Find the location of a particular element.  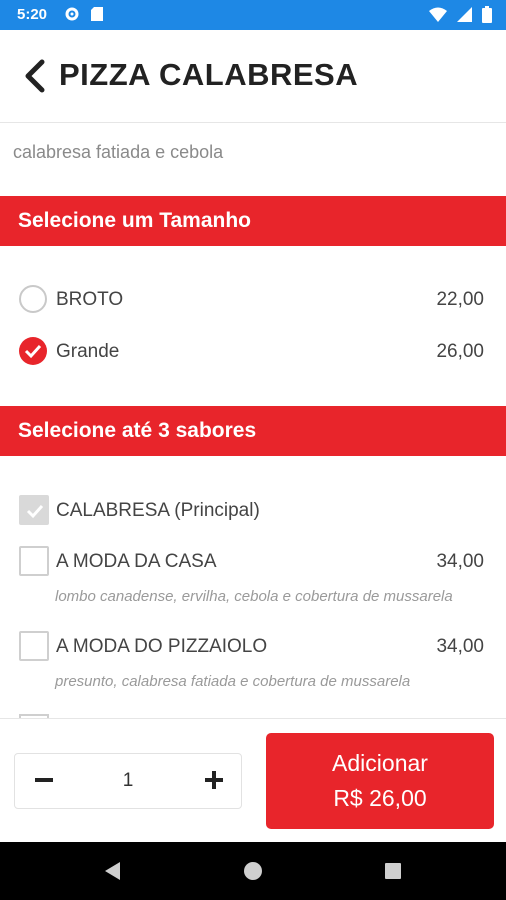

sd-card-icon is located at coordinates (97, 16).